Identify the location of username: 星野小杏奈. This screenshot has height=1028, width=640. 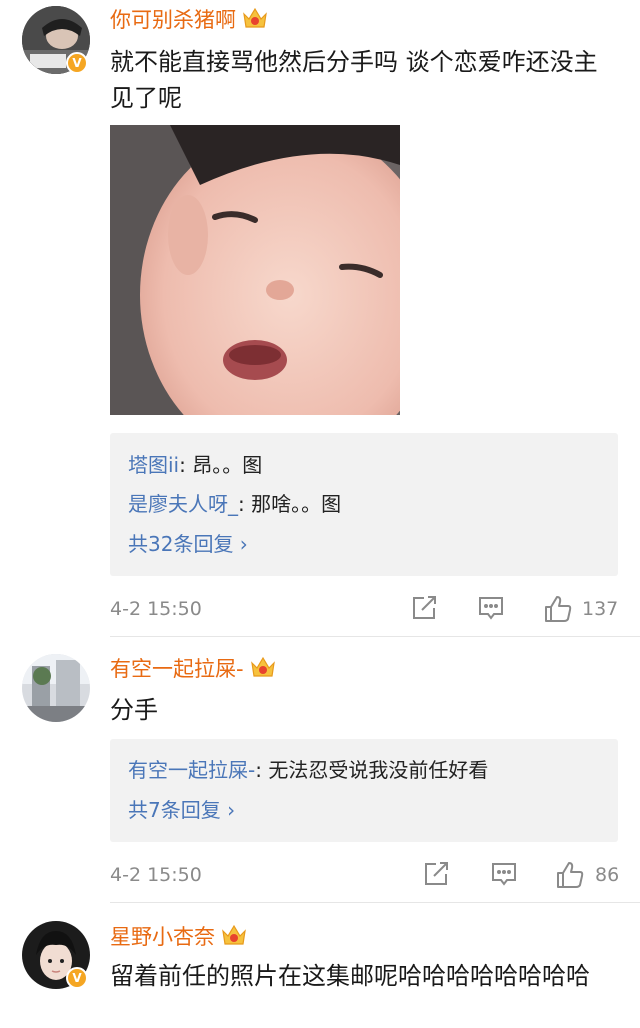
(178, 938).